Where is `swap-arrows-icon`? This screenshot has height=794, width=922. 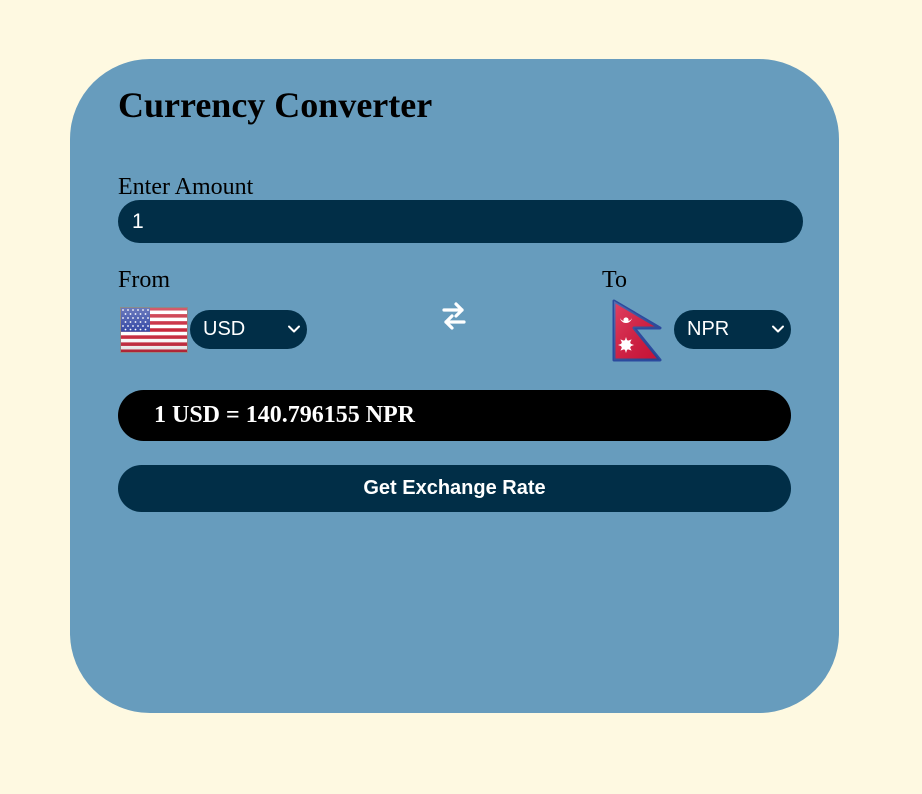
swap-arrows-icon is located at coordinates (454, 317).